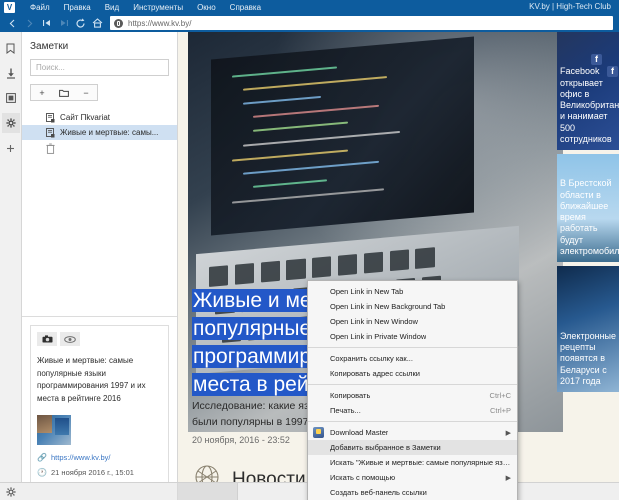  I want to click on context-menu-item-label: Добавить выбранное в Заметки, so click(385, 447).